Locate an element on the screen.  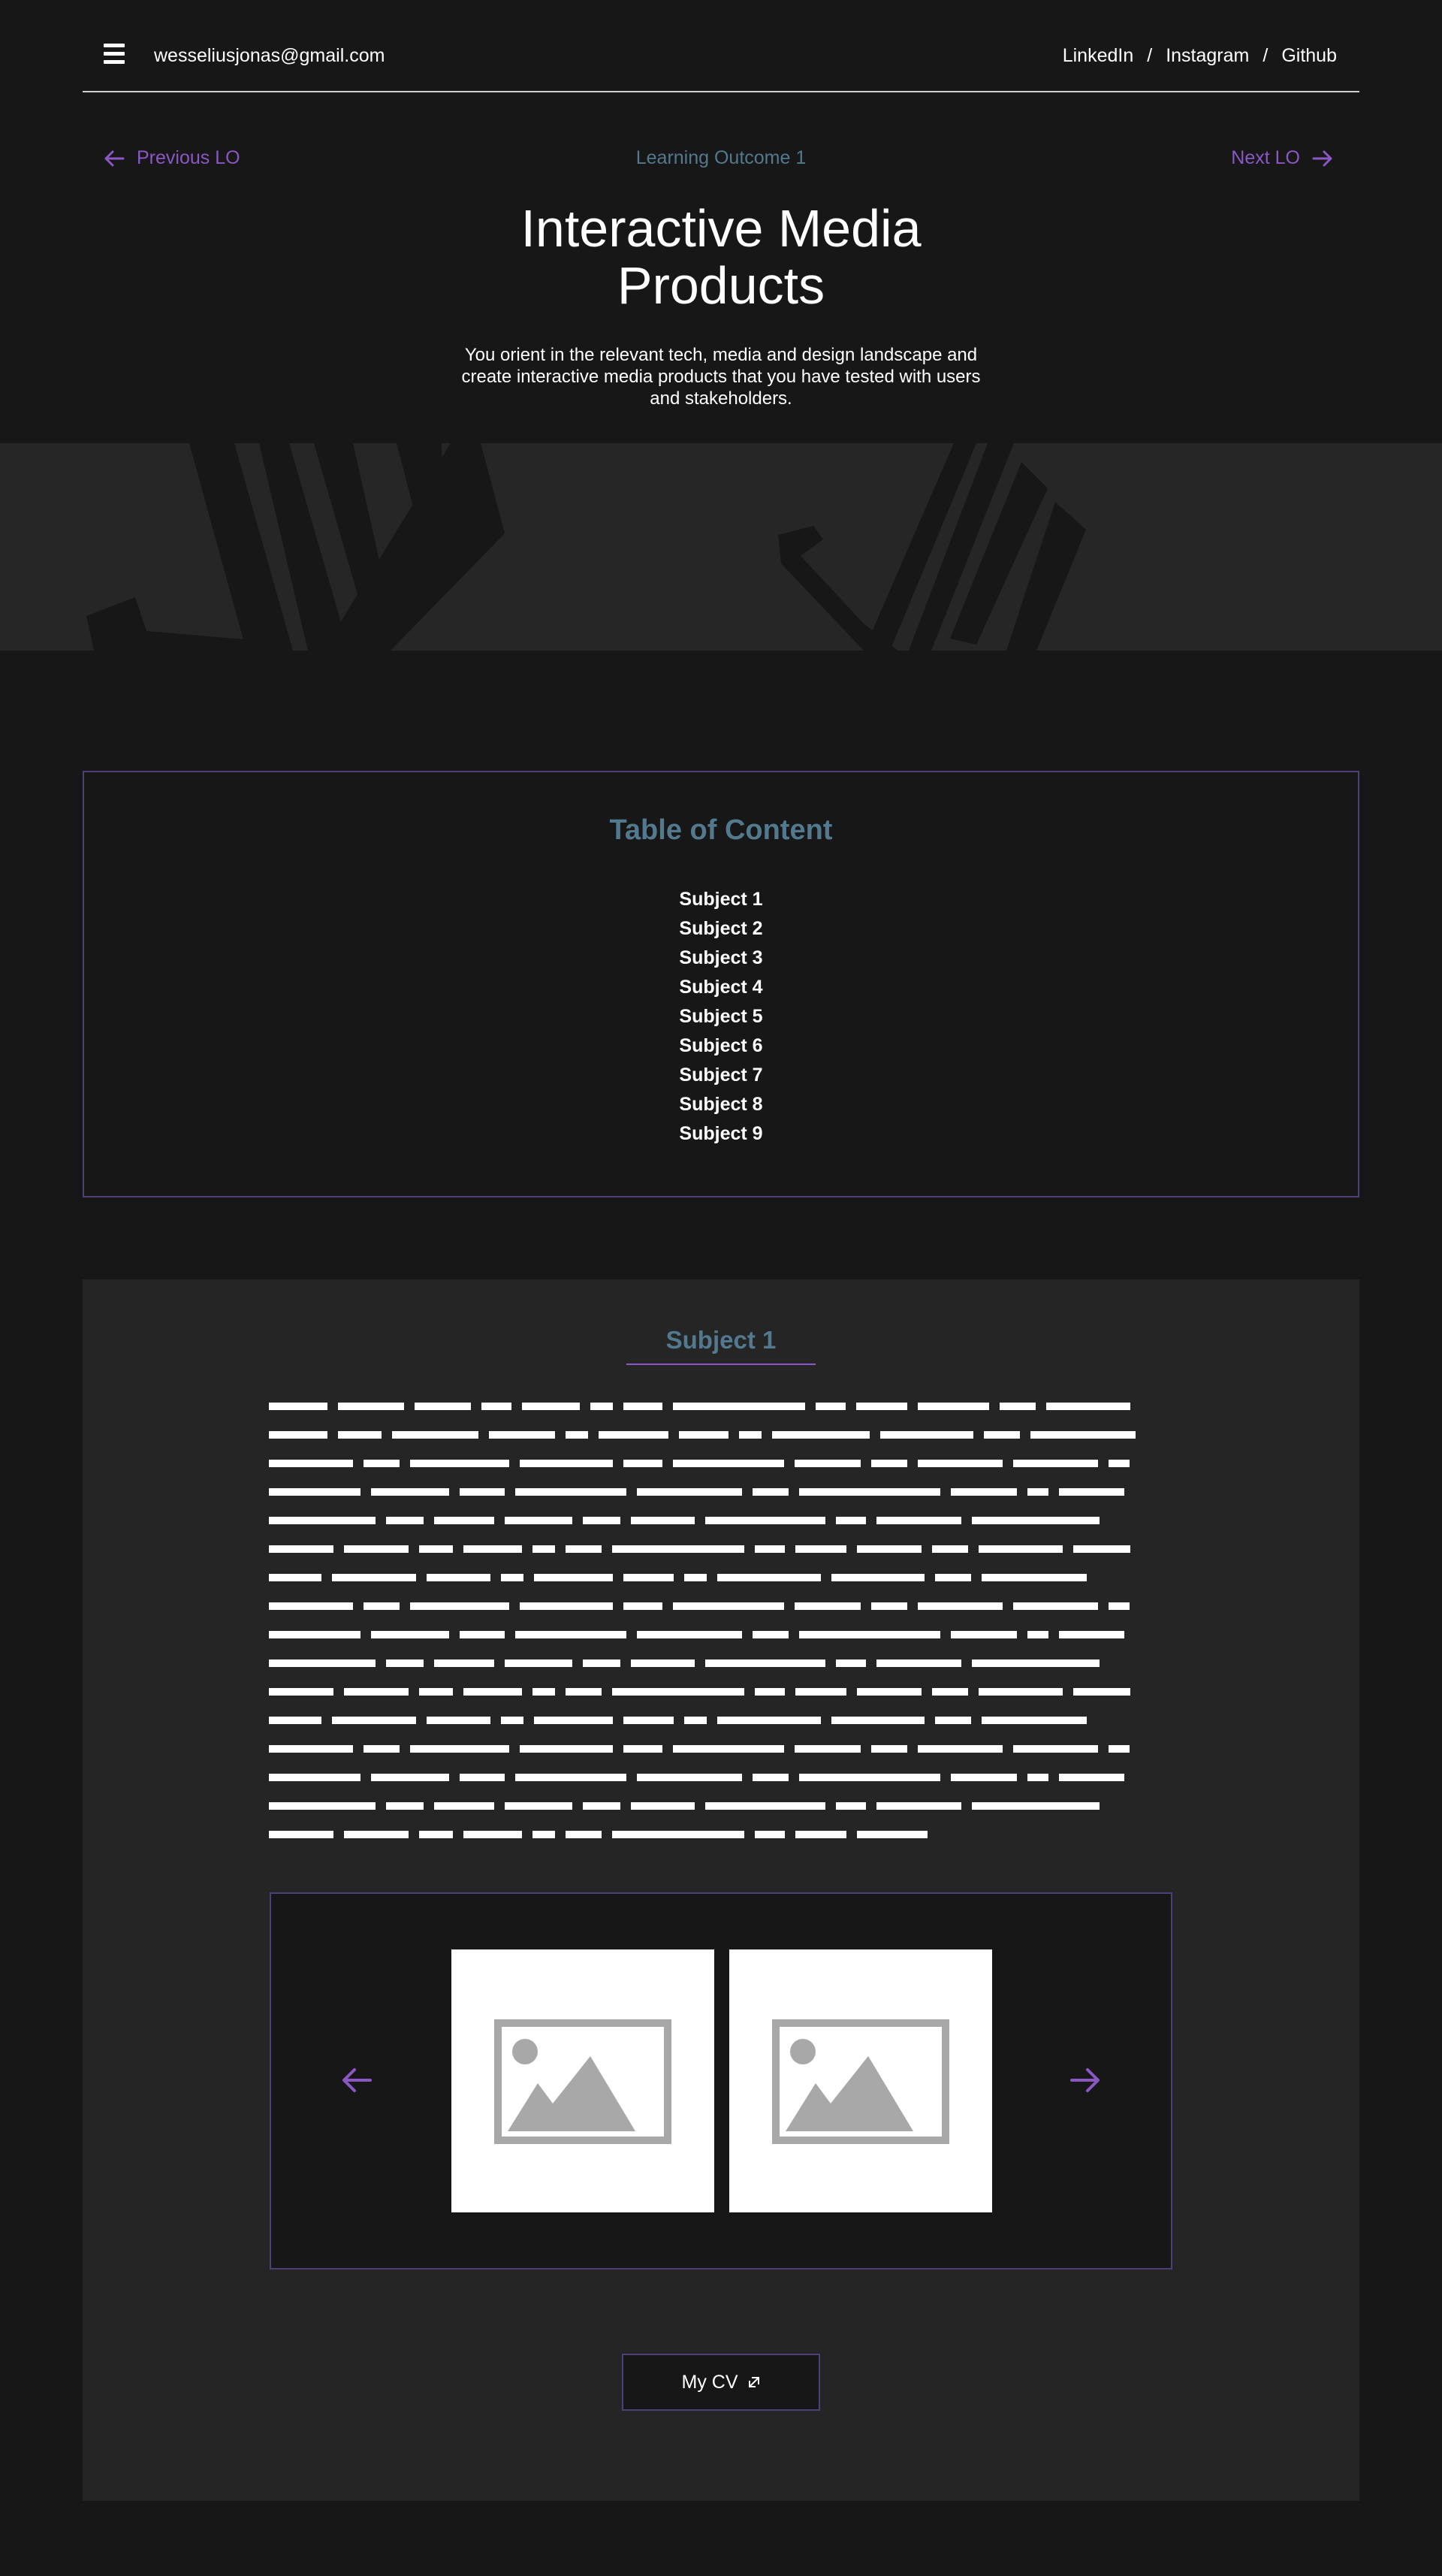
toc-item-subject-3: Subject 3 is located at coordinates (721, 958).